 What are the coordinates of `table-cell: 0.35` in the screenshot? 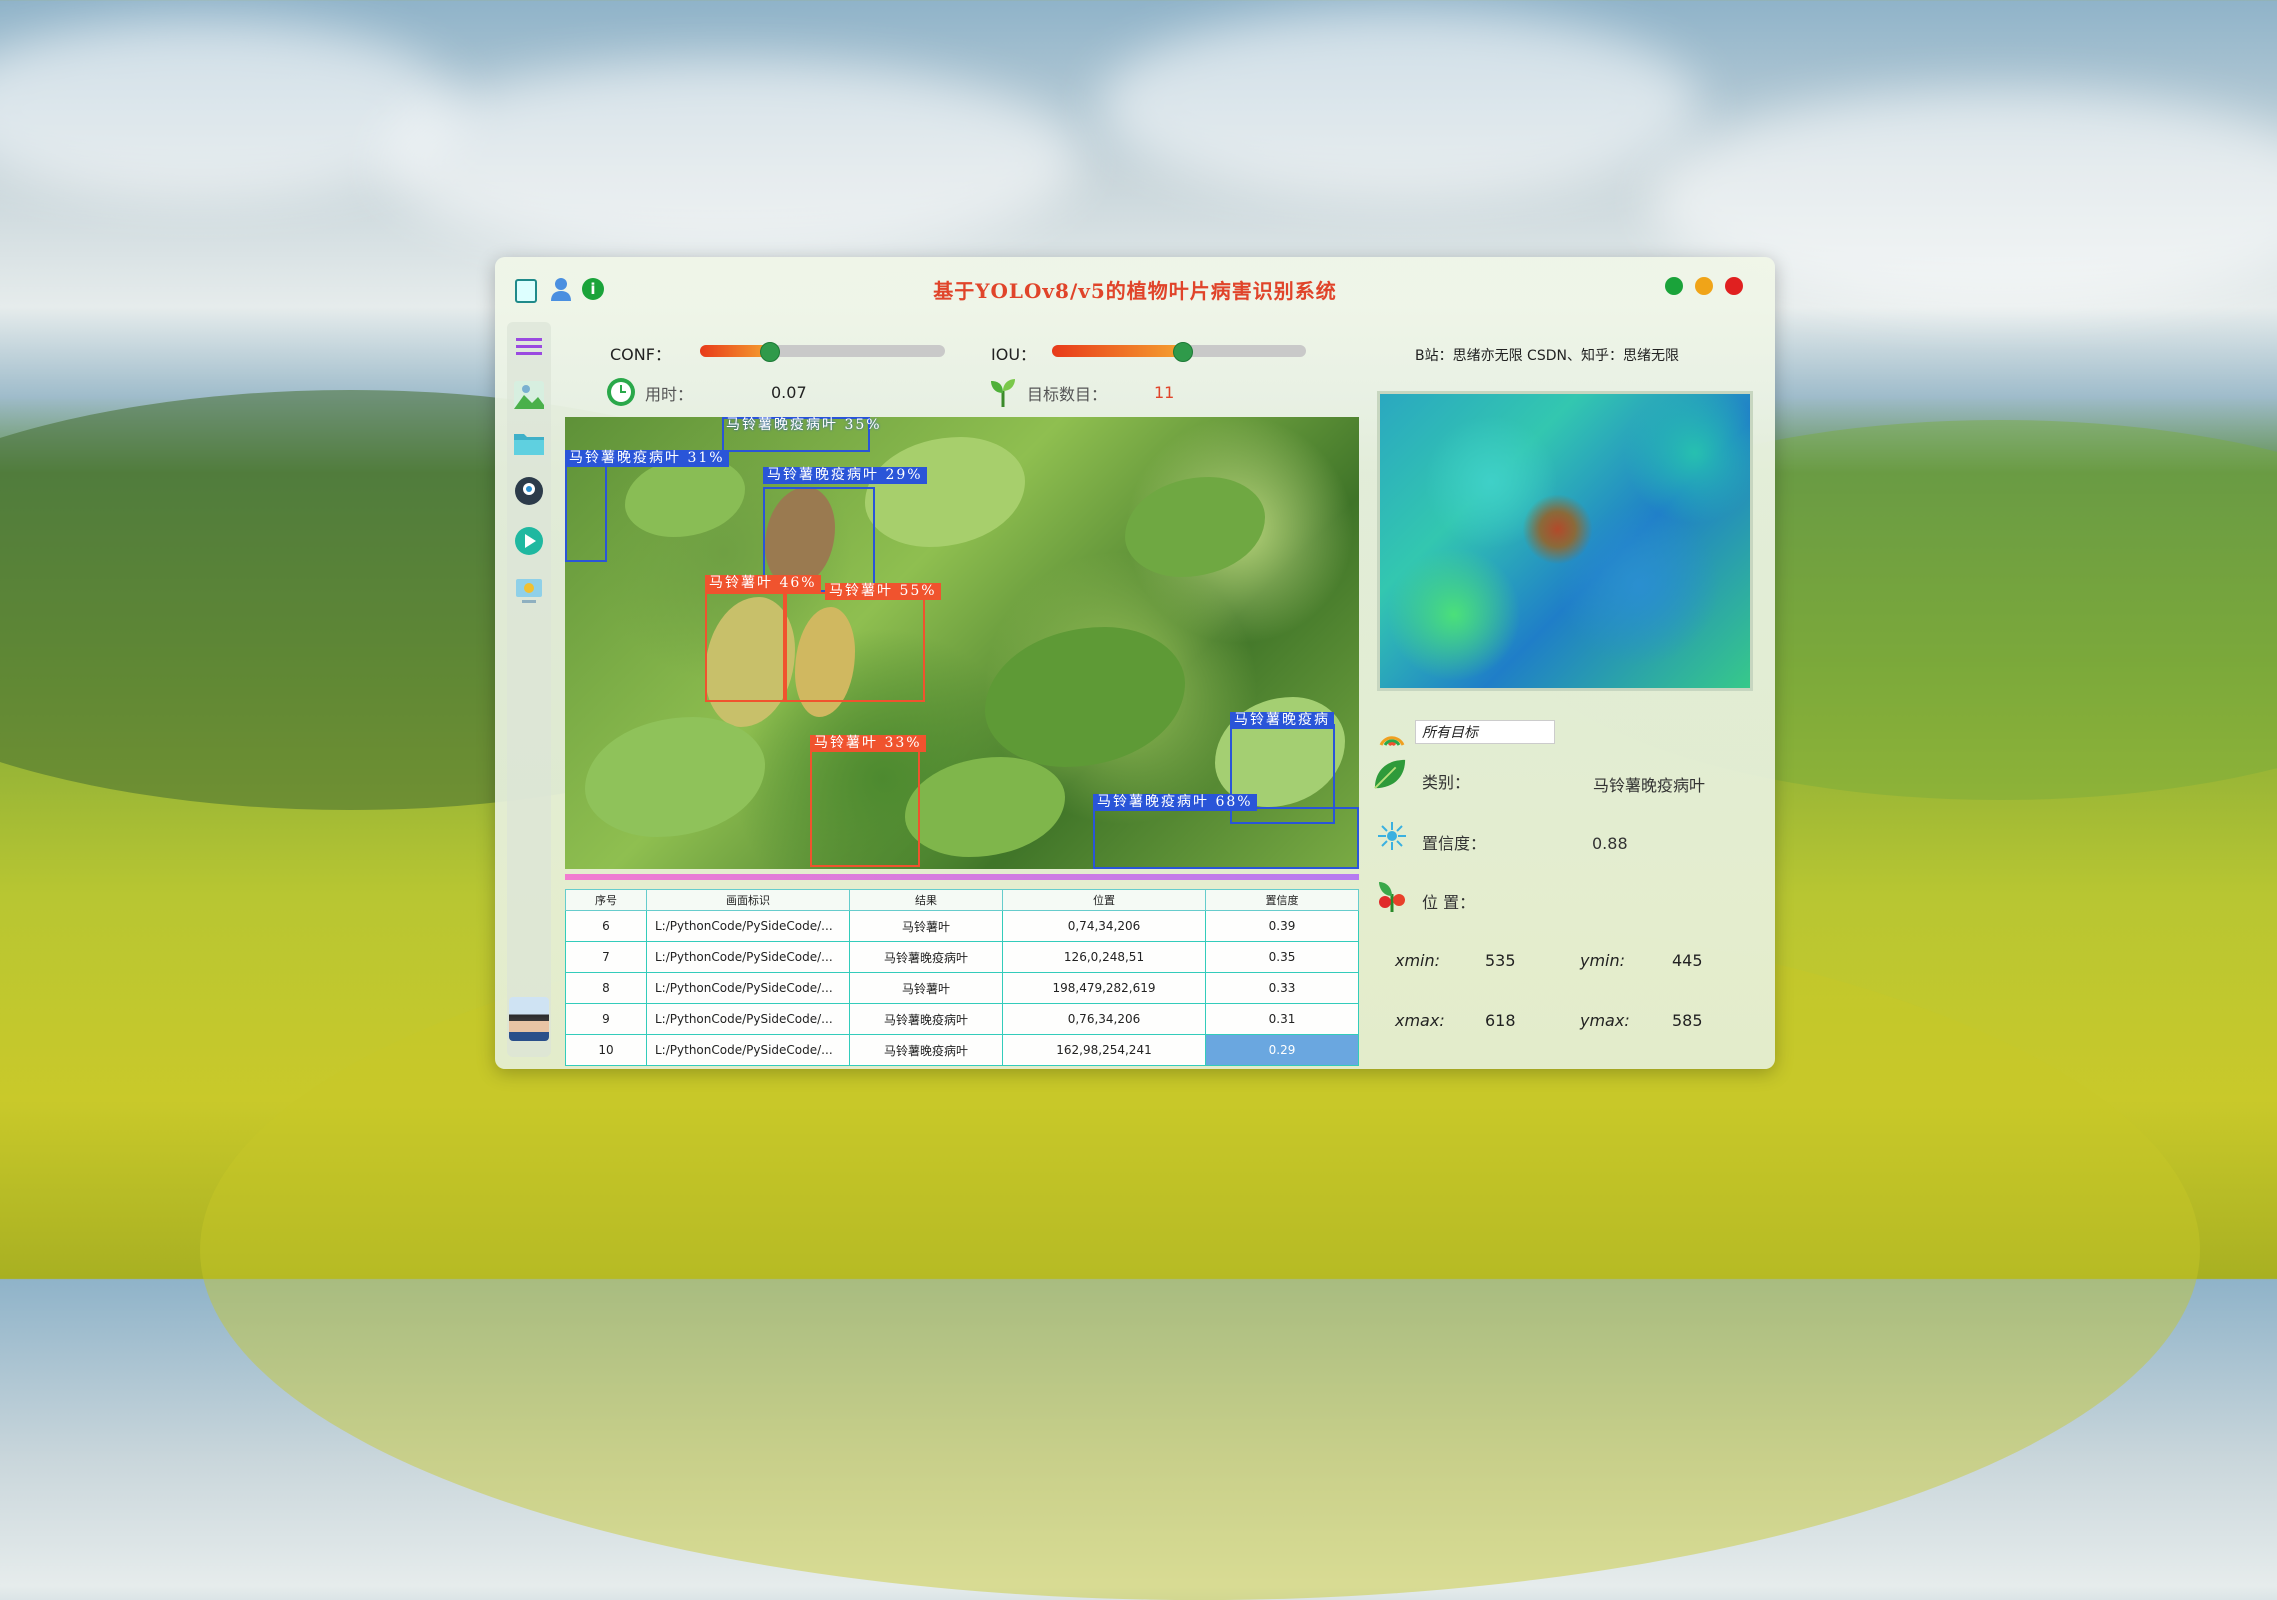 It's located at (1282, 957).